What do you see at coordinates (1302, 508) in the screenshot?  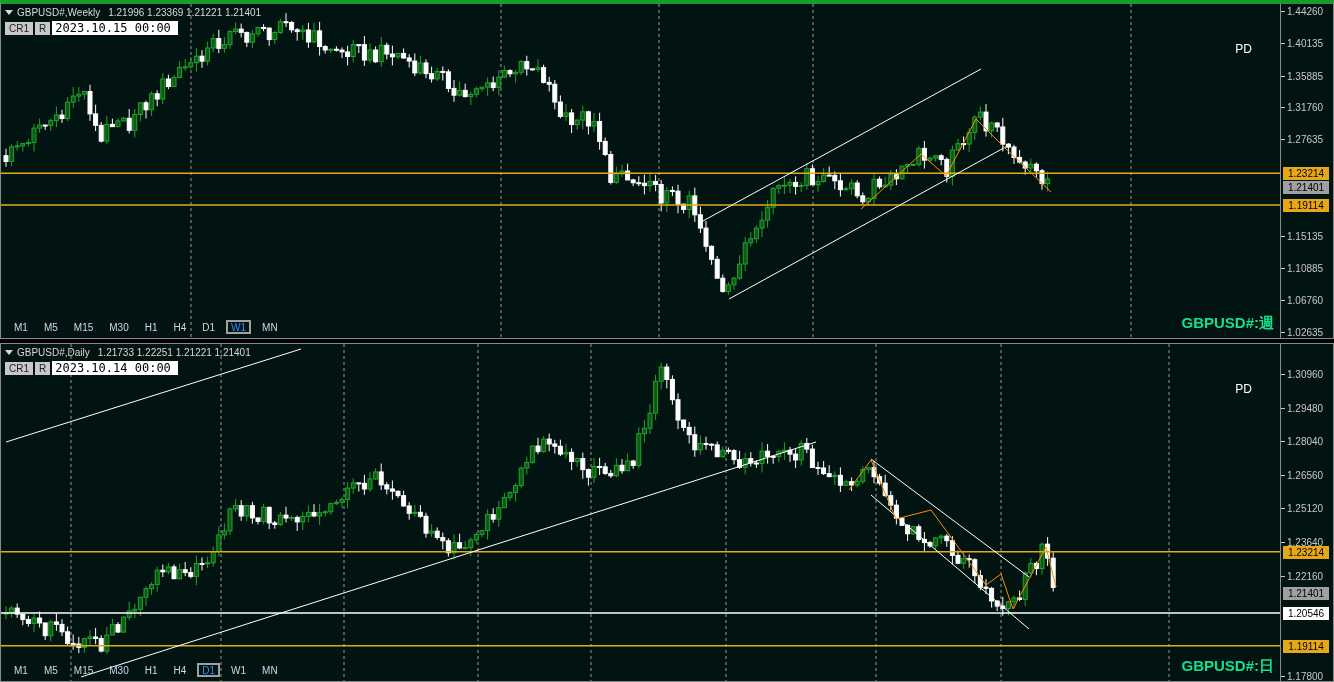 I see `price-axis-label: 1.25120` at bounding box center [1302, 508].